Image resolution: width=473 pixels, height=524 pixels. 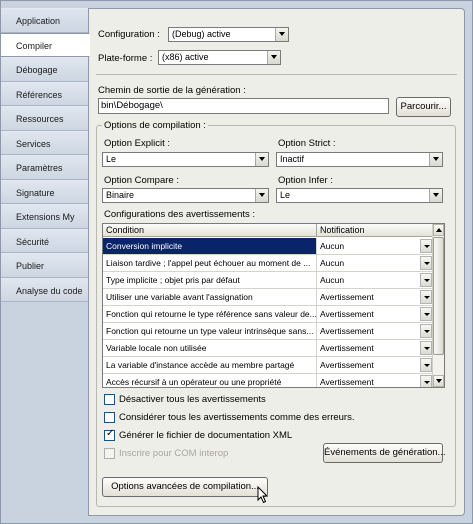 I want to click on option-compare-label: Option Compare :, so click(x=141, y=180).